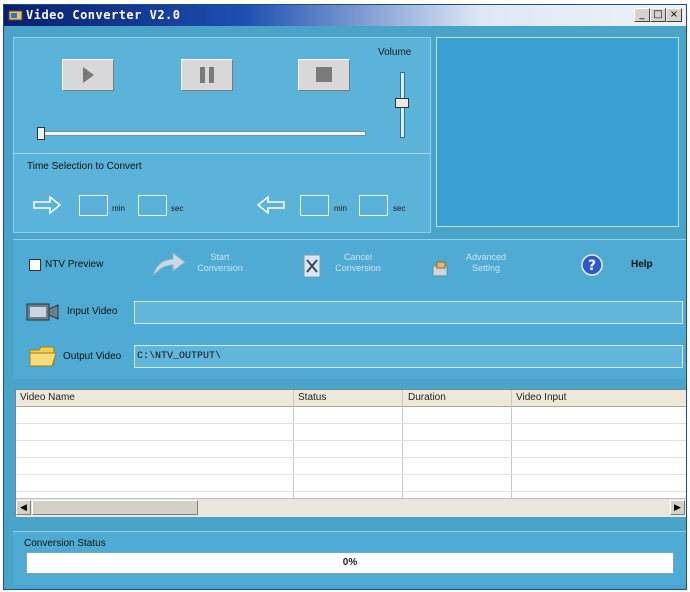  What do you see at coordinates (93, 205) in the screenshot?
I see `start-min-input` at bounding box center [93, 205].